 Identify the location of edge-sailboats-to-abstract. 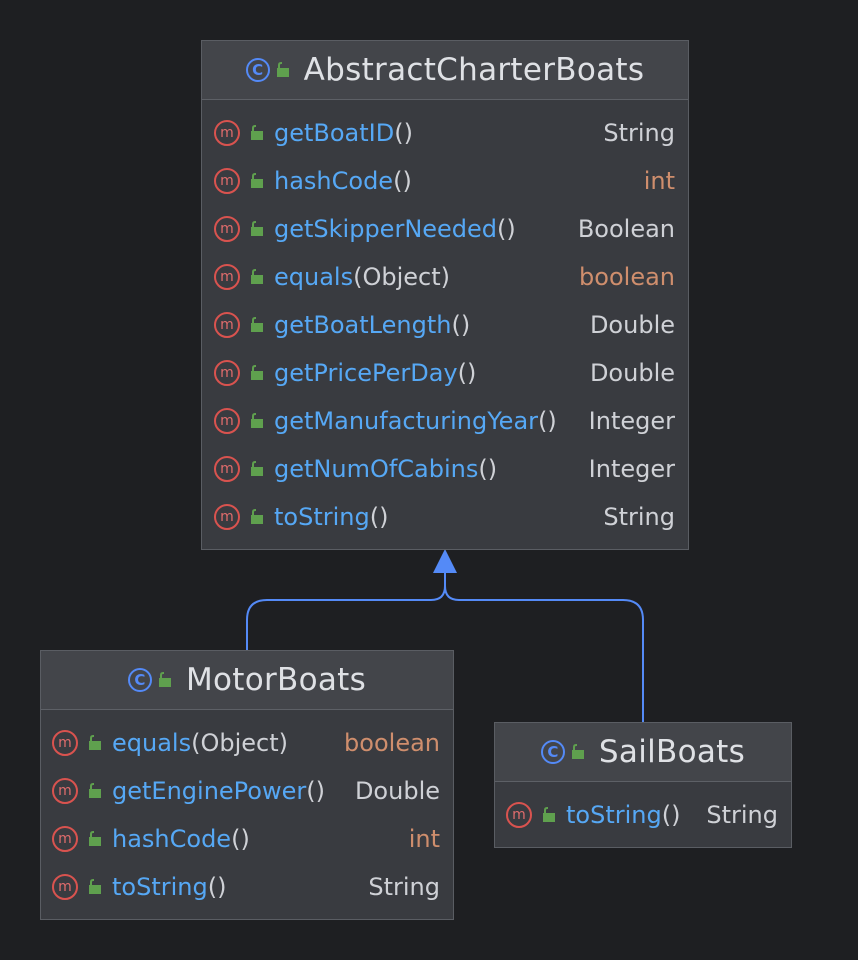
(544, 653).